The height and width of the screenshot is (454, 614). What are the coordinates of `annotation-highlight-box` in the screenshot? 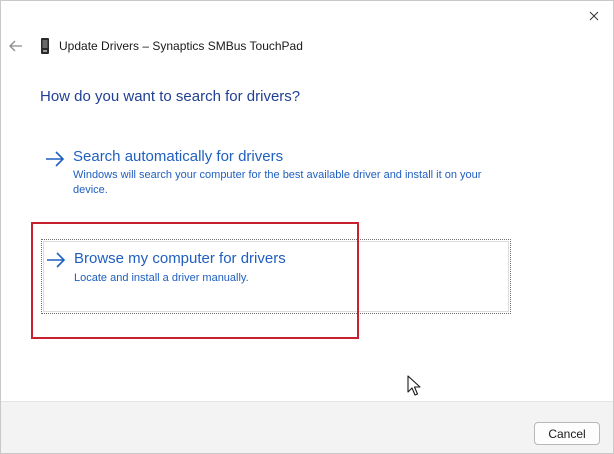 It's located at (195, 280).